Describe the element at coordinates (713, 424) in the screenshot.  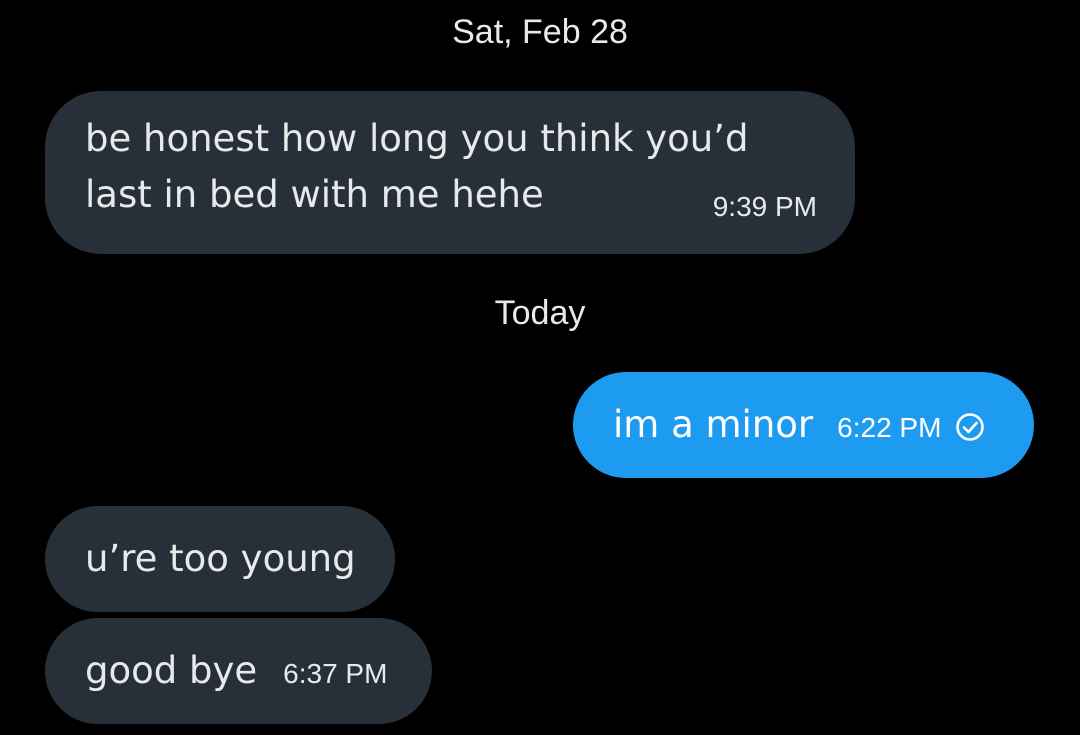
I see `message-text: im a minor` at that location.